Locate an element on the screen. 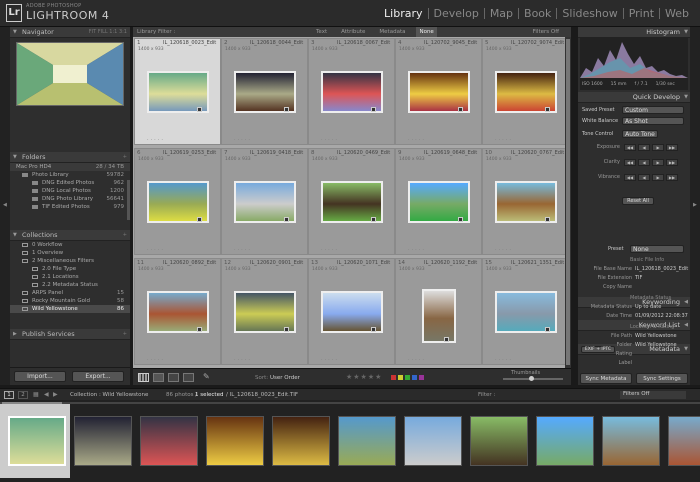  yellow-label-icon is located at coordinates (400, 377).